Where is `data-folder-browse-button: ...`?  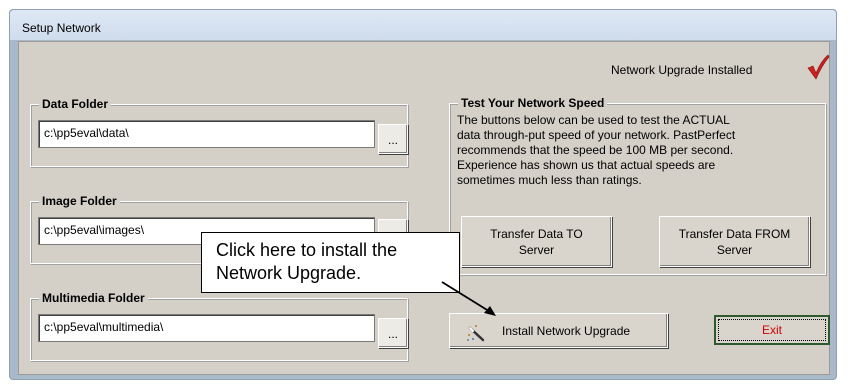 data-folder-browse-button: ... is located at coordinates (393, 139).